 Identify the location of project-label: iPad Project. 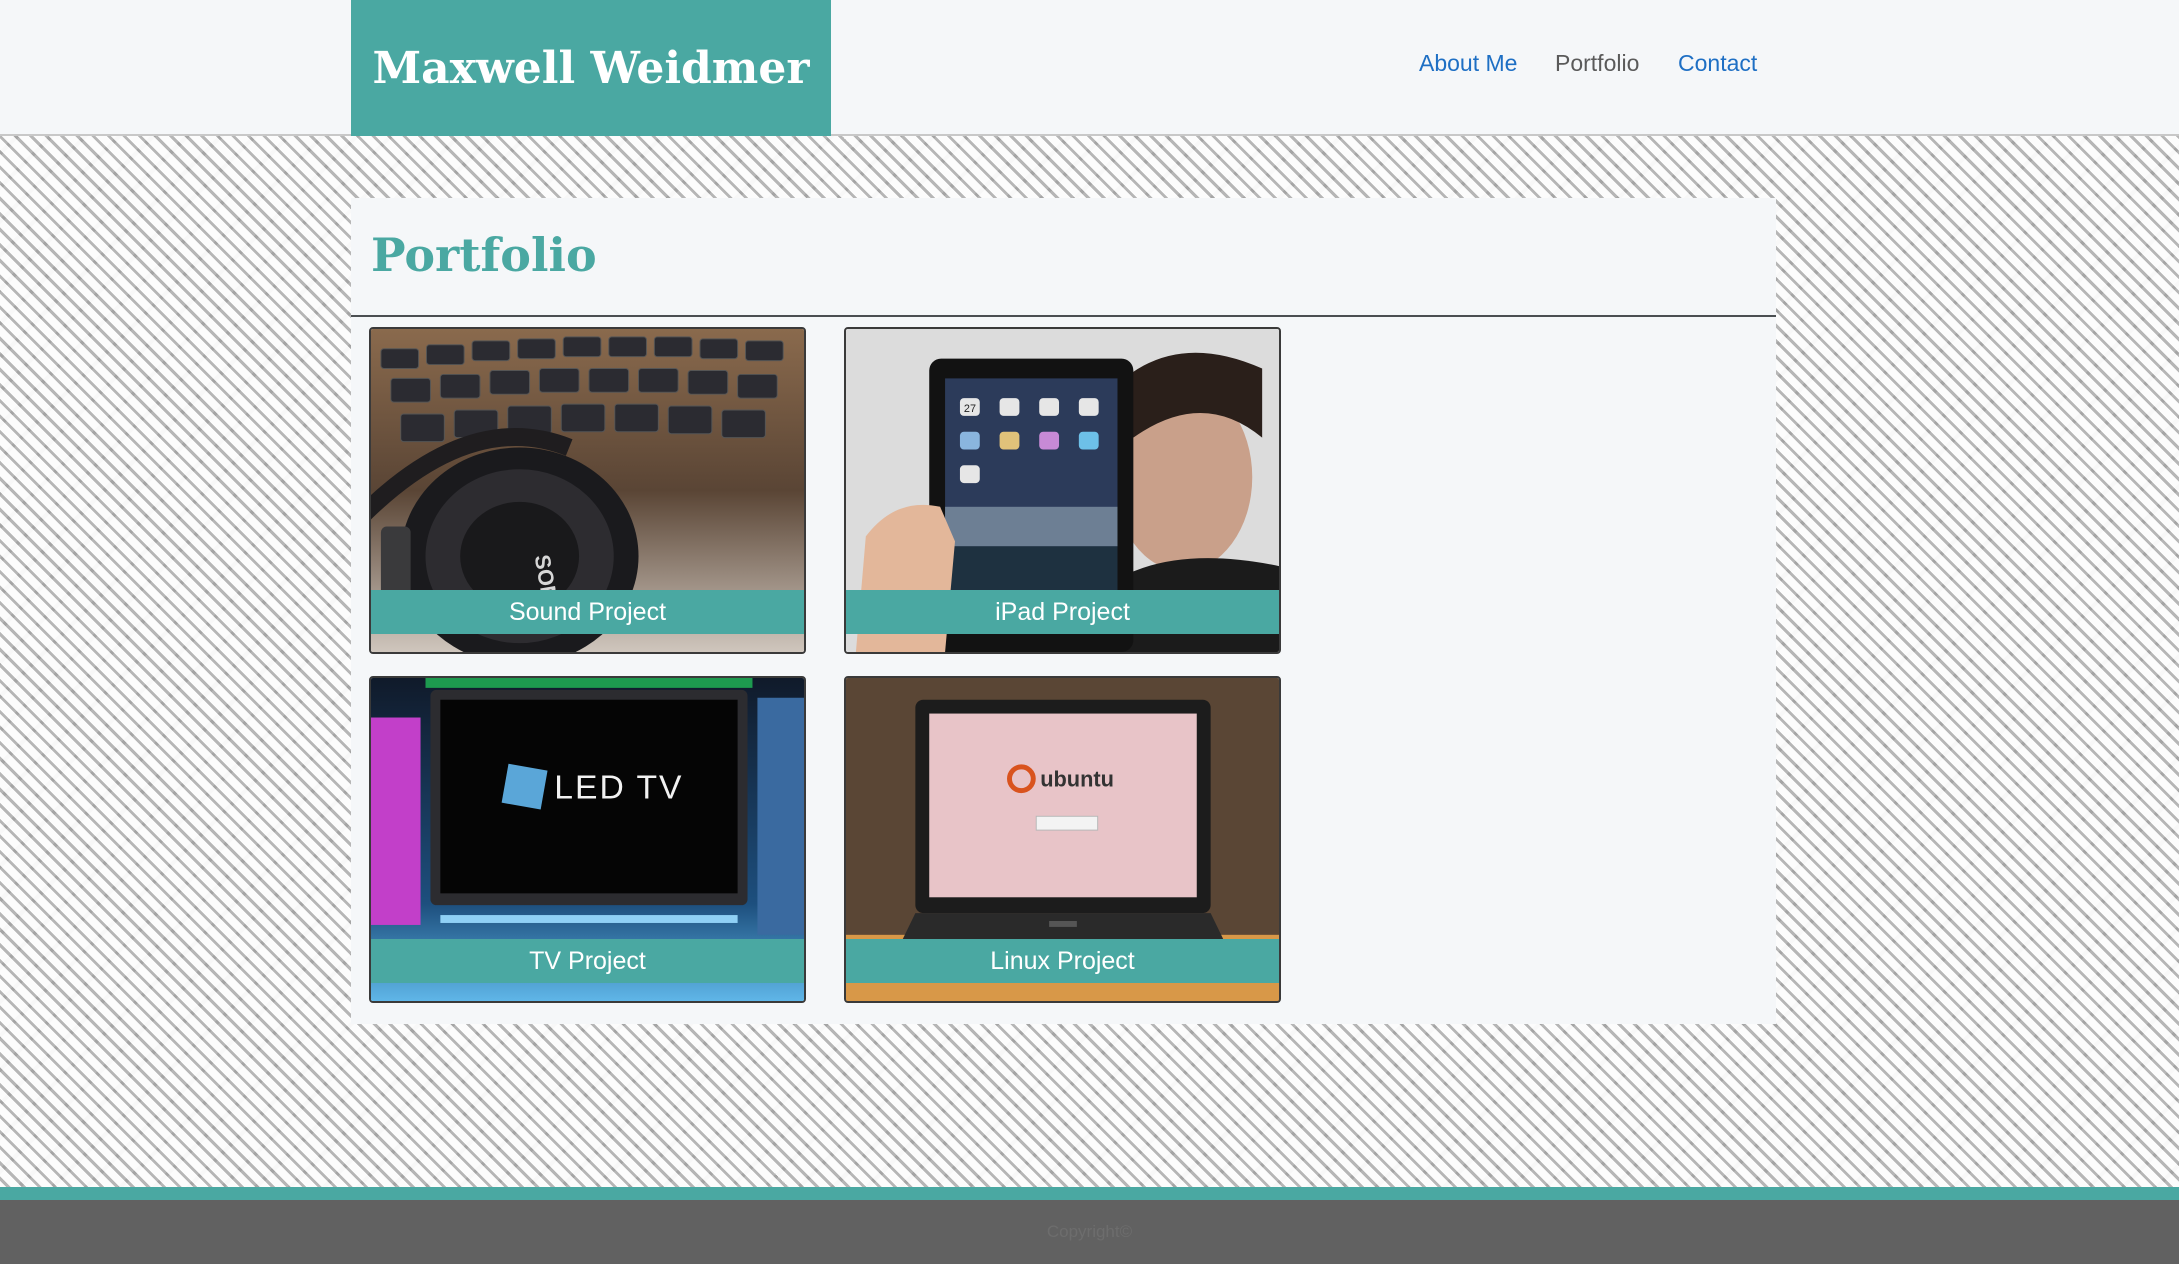
(1062, 612).